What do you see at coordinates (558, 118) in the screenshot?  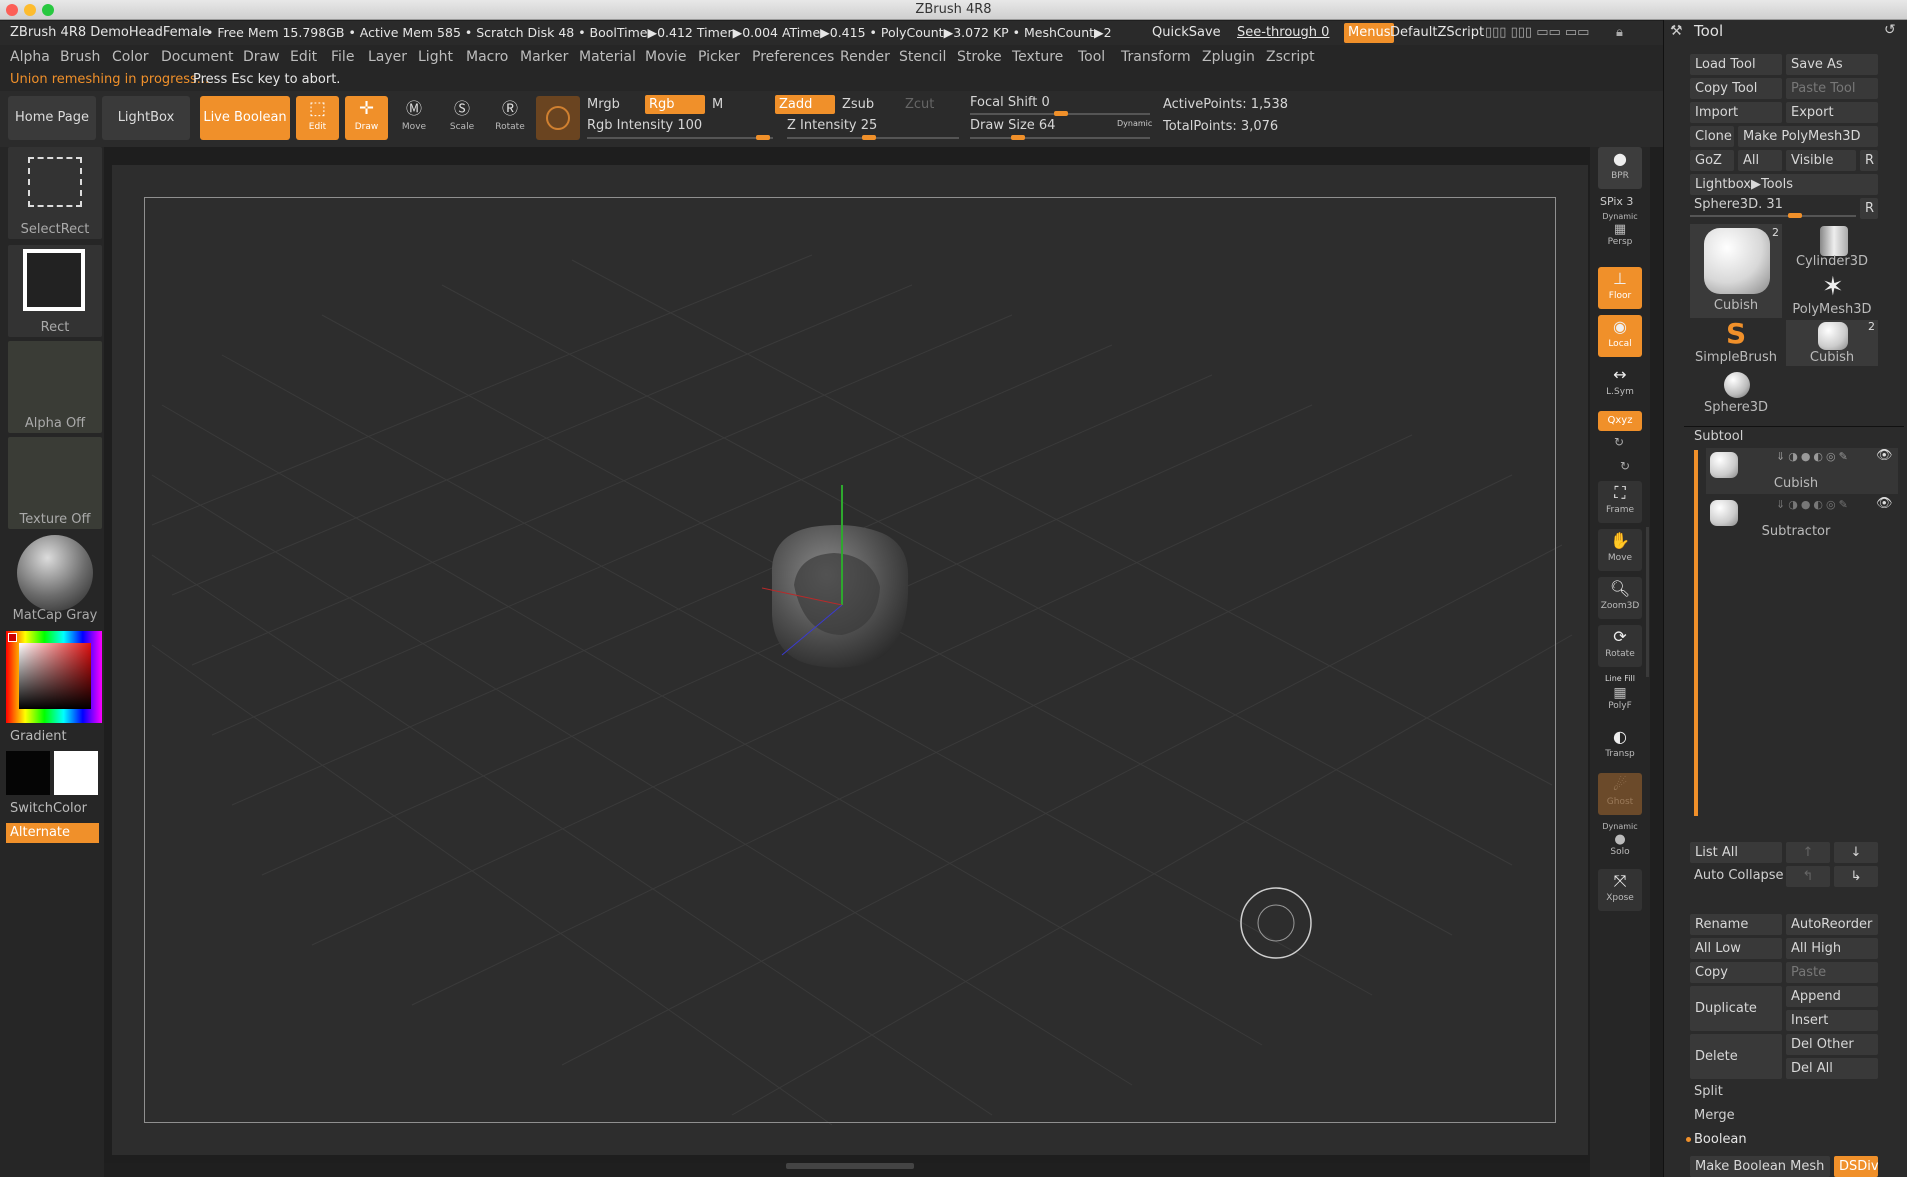 I see `material-swatch` at bounding box center [558, 118].